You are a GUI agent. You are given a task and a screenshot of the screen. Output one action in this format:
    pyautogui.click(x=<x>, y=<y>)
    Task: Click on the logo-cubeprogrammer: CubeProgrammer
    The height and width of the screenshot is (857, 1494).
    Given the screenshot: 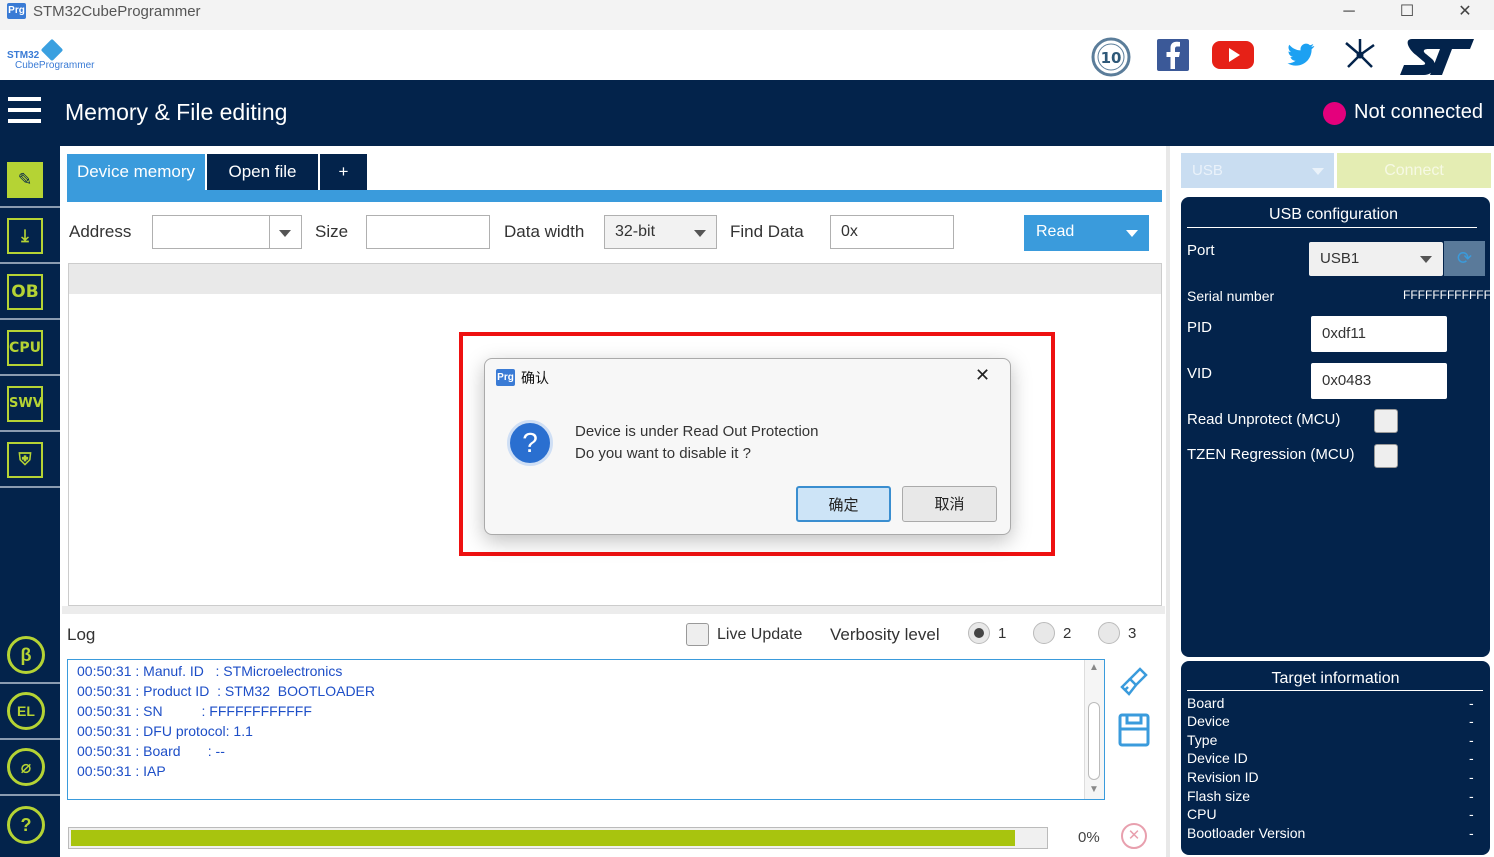 What is the action you would take?
    pyautogui.click(x=55, y=65)
    